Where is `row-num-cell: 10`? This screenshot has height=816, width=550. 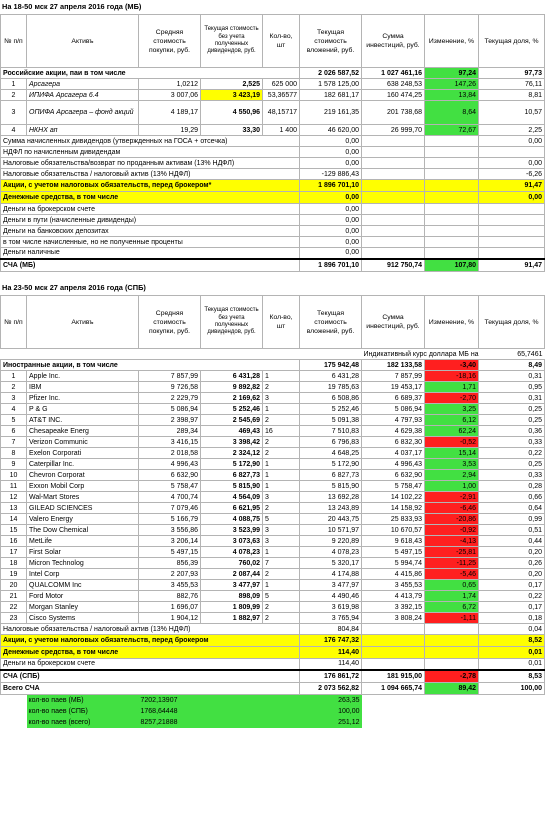 row-num-cell: 10 is located at coordinates (13, 475).